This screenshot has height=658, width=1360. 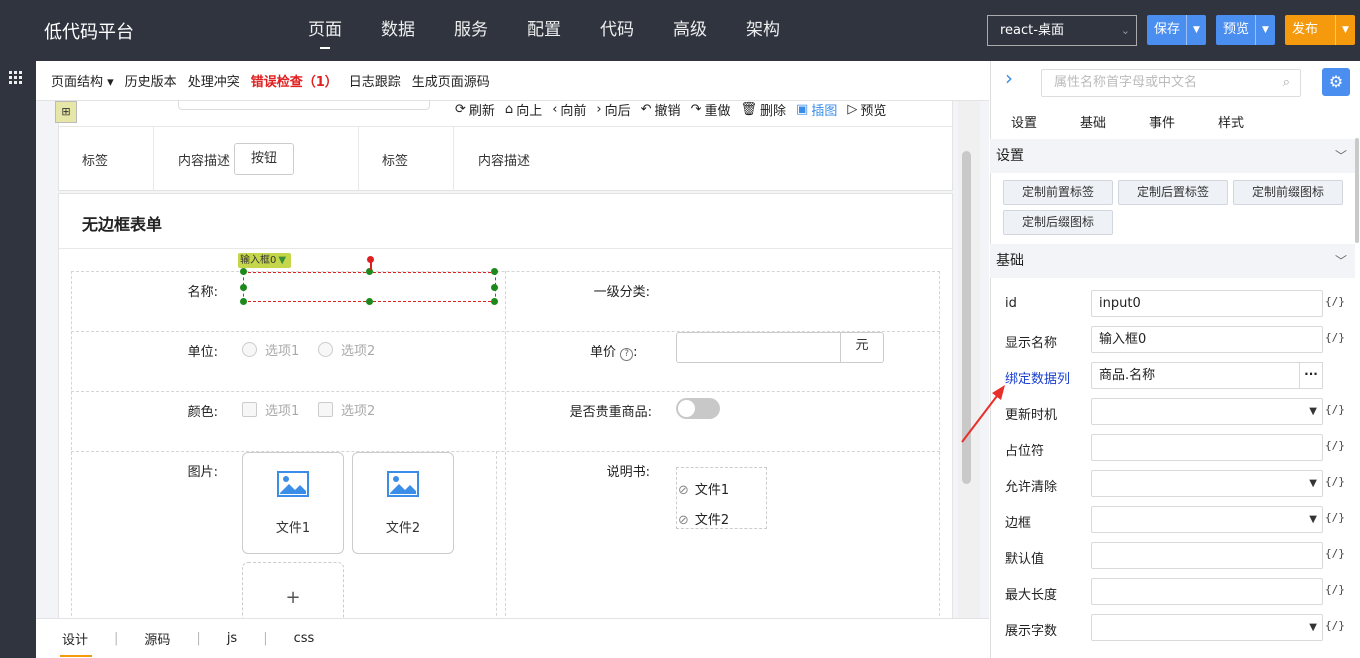 I want to click on precious-switch, so click(x=698, y=408).